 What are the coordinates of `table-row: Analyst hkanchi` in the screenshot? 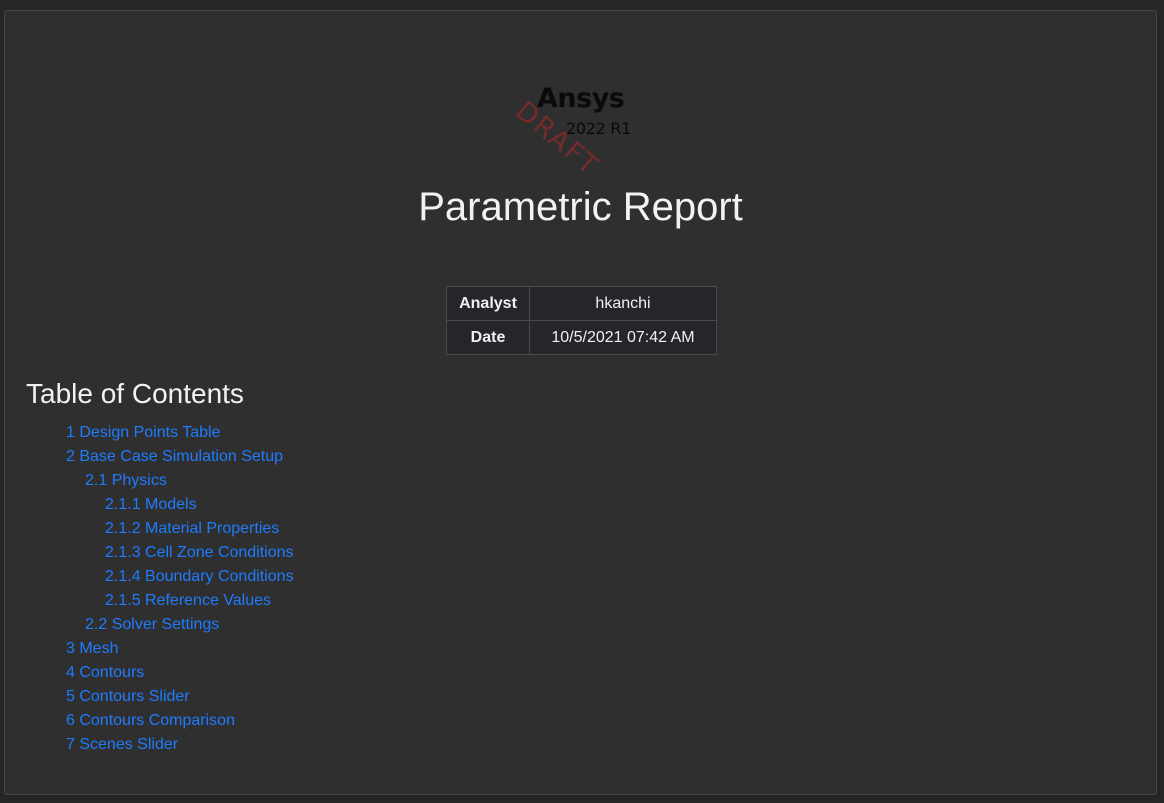 It's located at (581, 303).